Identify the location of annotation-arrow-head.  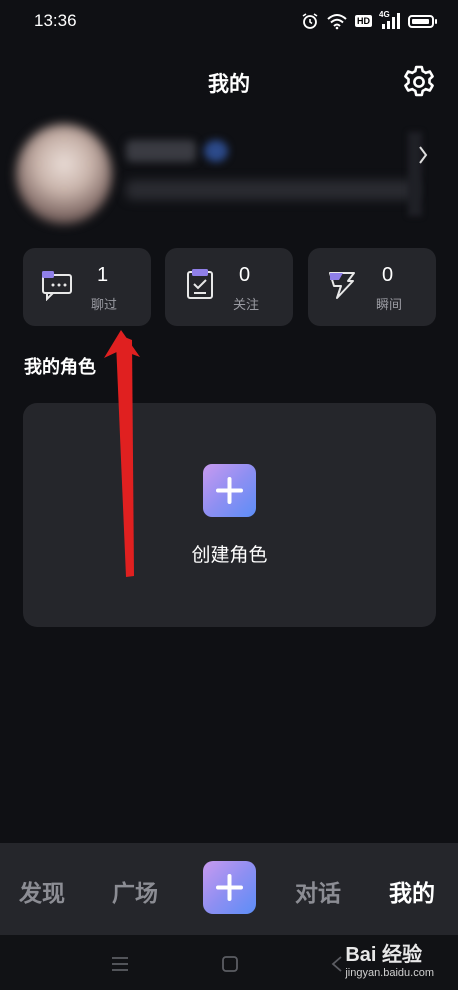
(122, 344).